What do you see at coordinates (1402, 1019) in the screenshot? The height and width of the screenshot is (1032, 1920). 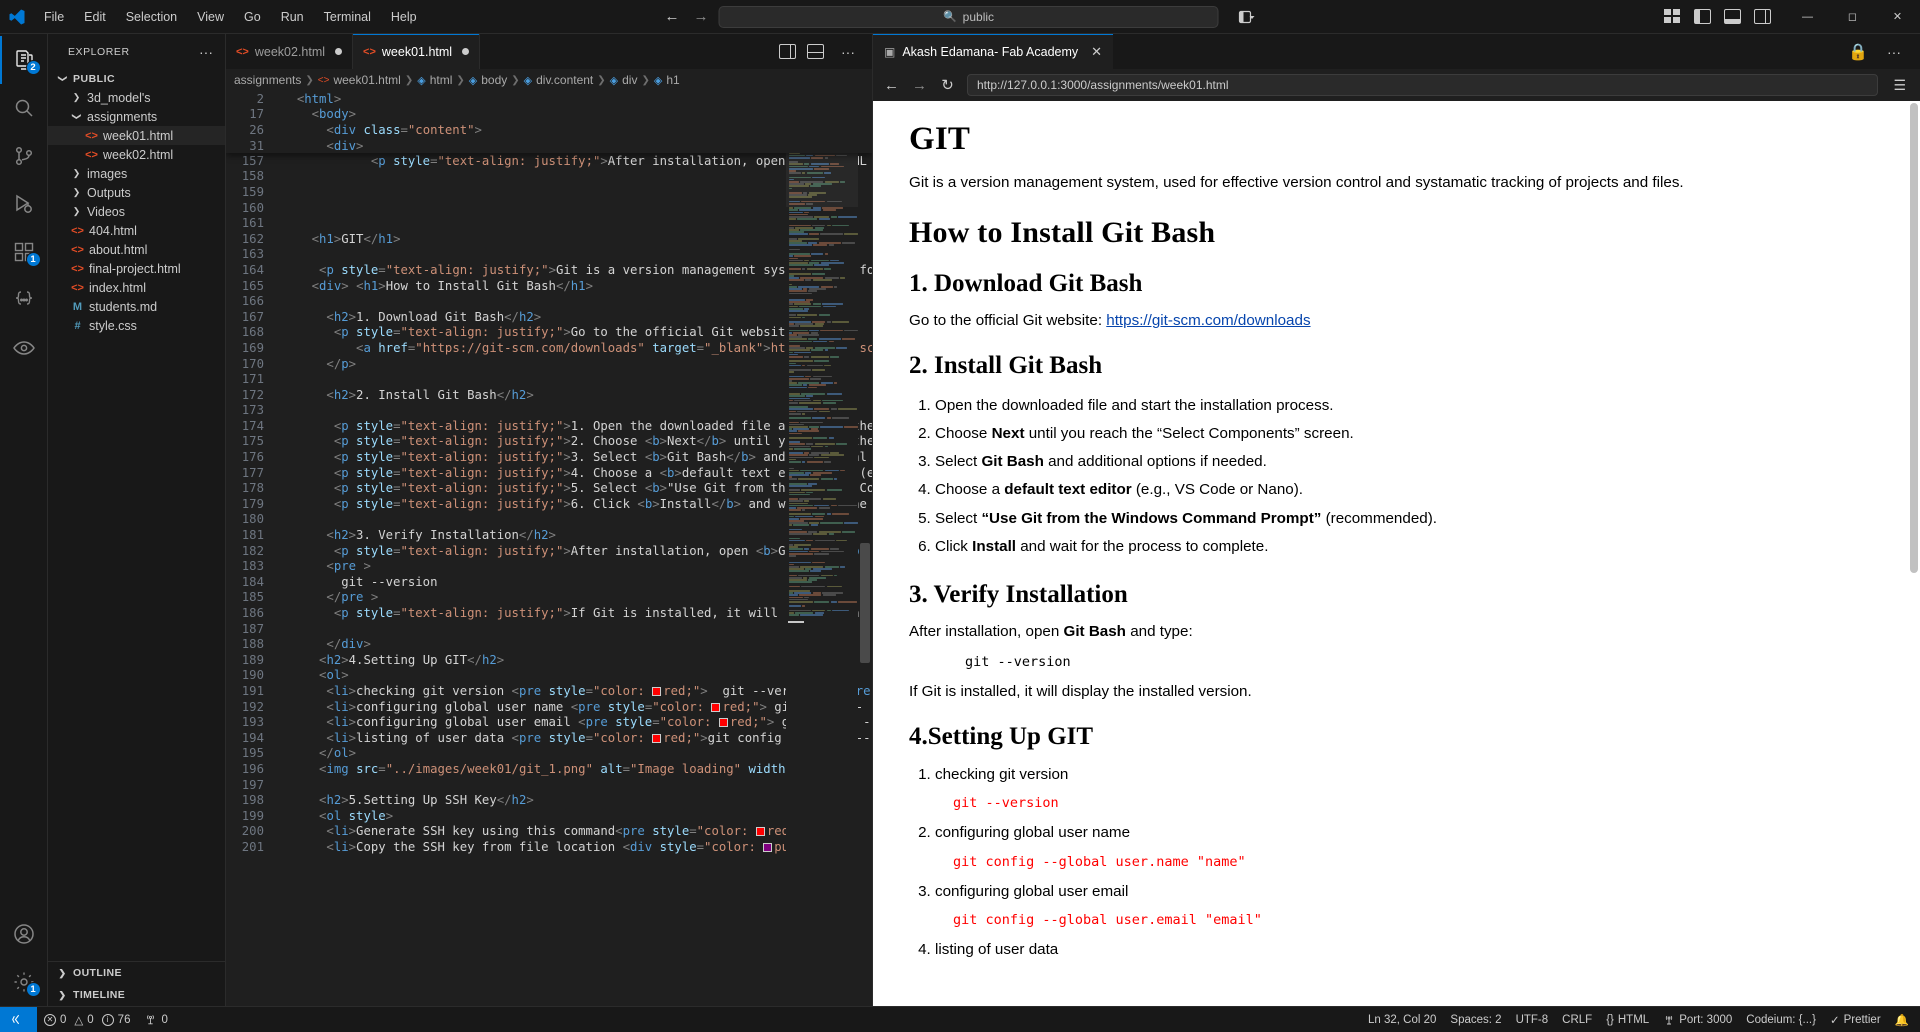 I see `status-ln-32-col-20: Ln 32, Col 20` at bounding box center [1402, 1019].